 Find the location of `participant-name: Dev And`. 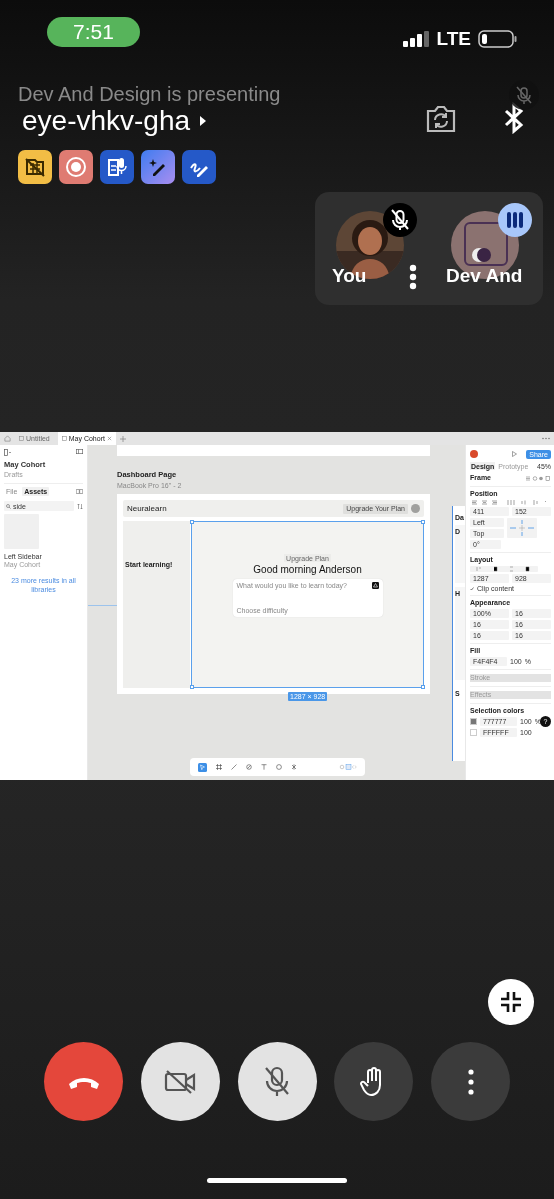

participant-name: Dev And is located at coordinates (484, 276).